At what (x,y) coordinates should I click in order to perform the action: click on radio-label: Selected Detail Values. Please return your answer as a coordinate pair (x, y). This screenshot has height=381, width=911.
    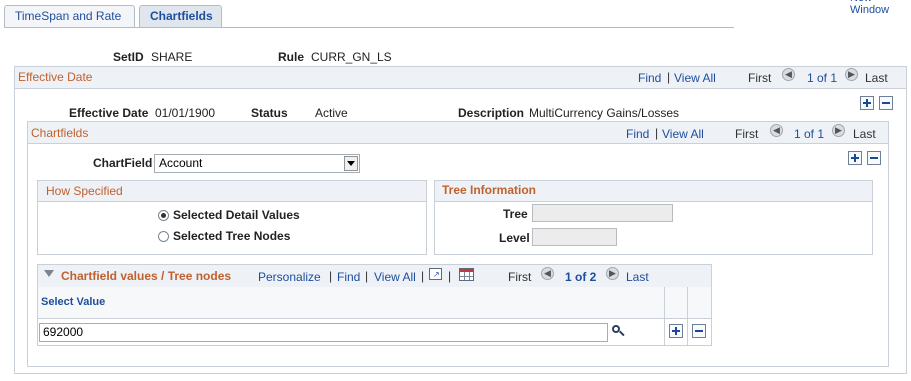
    Looking at the image, I should click on (236, 215).